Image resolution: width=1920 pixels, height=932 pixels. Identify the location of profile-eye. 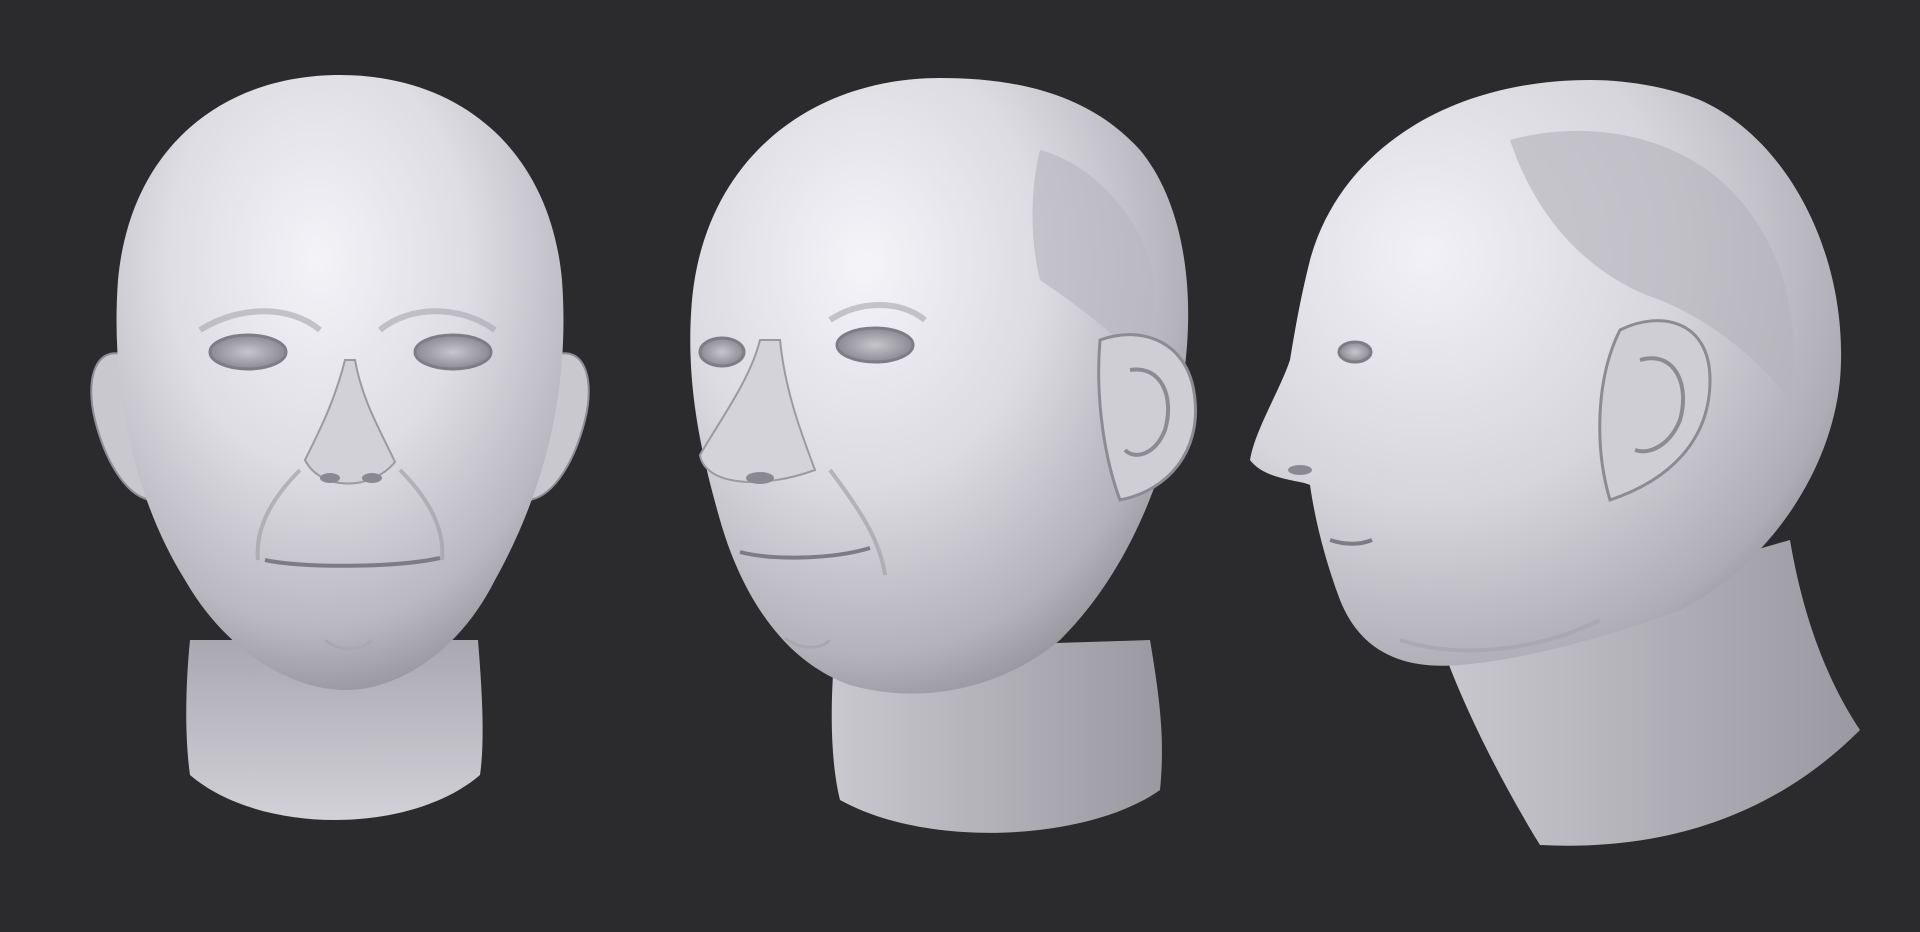
(1355, 352).